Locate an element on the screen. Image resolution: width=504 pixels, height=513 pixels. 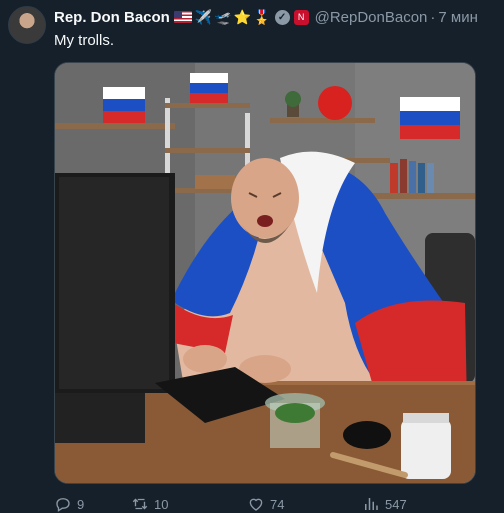
retweet-count: 10 is located at coordinates (161, 504).